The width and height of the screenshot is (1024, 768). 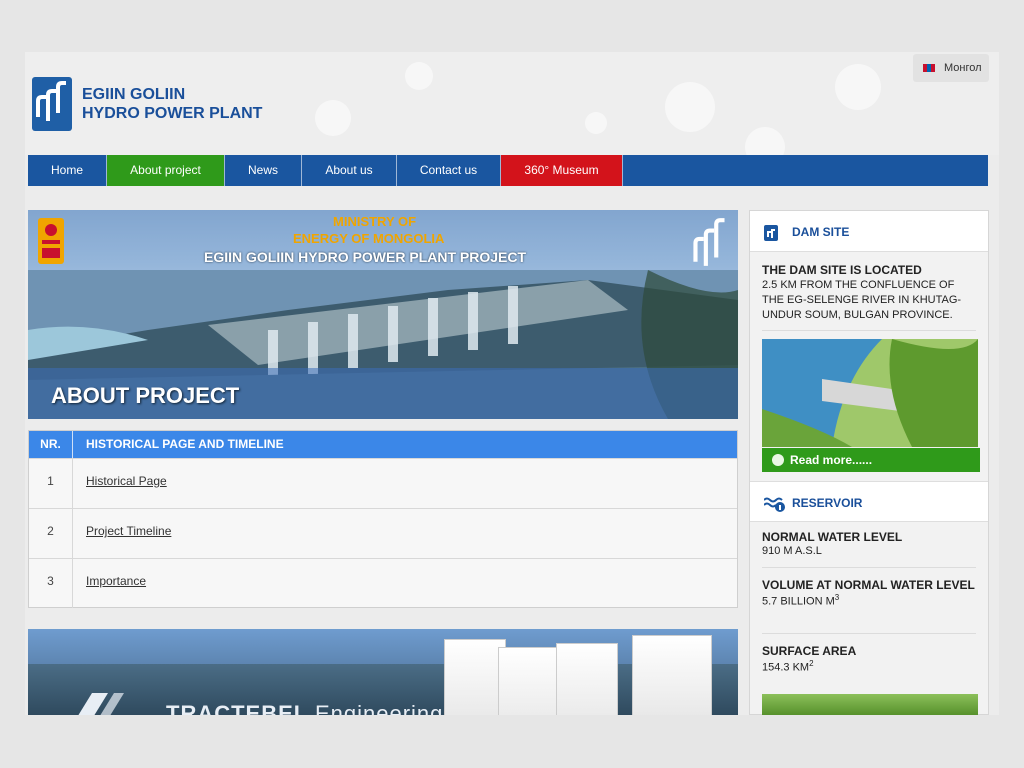 I want to click on historical-page-link: Historical Page, so click(x=126, y=481).